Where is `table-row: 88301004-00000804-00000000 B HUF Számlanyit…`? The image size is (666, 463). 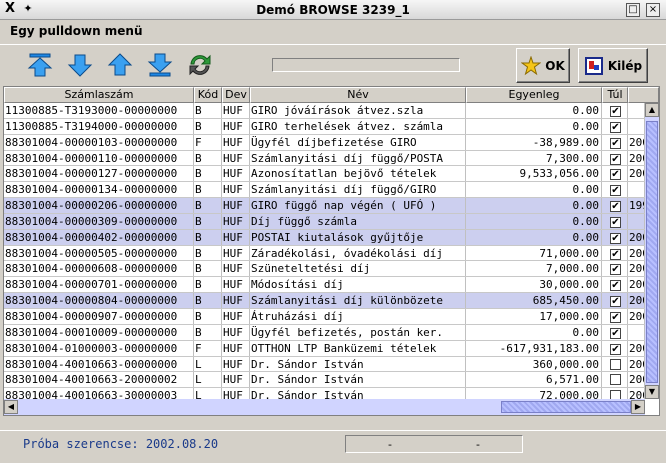 table-row: 88301004-00000804-00000000 B HUF Számlanyit… is located at coordinates (324, 301).